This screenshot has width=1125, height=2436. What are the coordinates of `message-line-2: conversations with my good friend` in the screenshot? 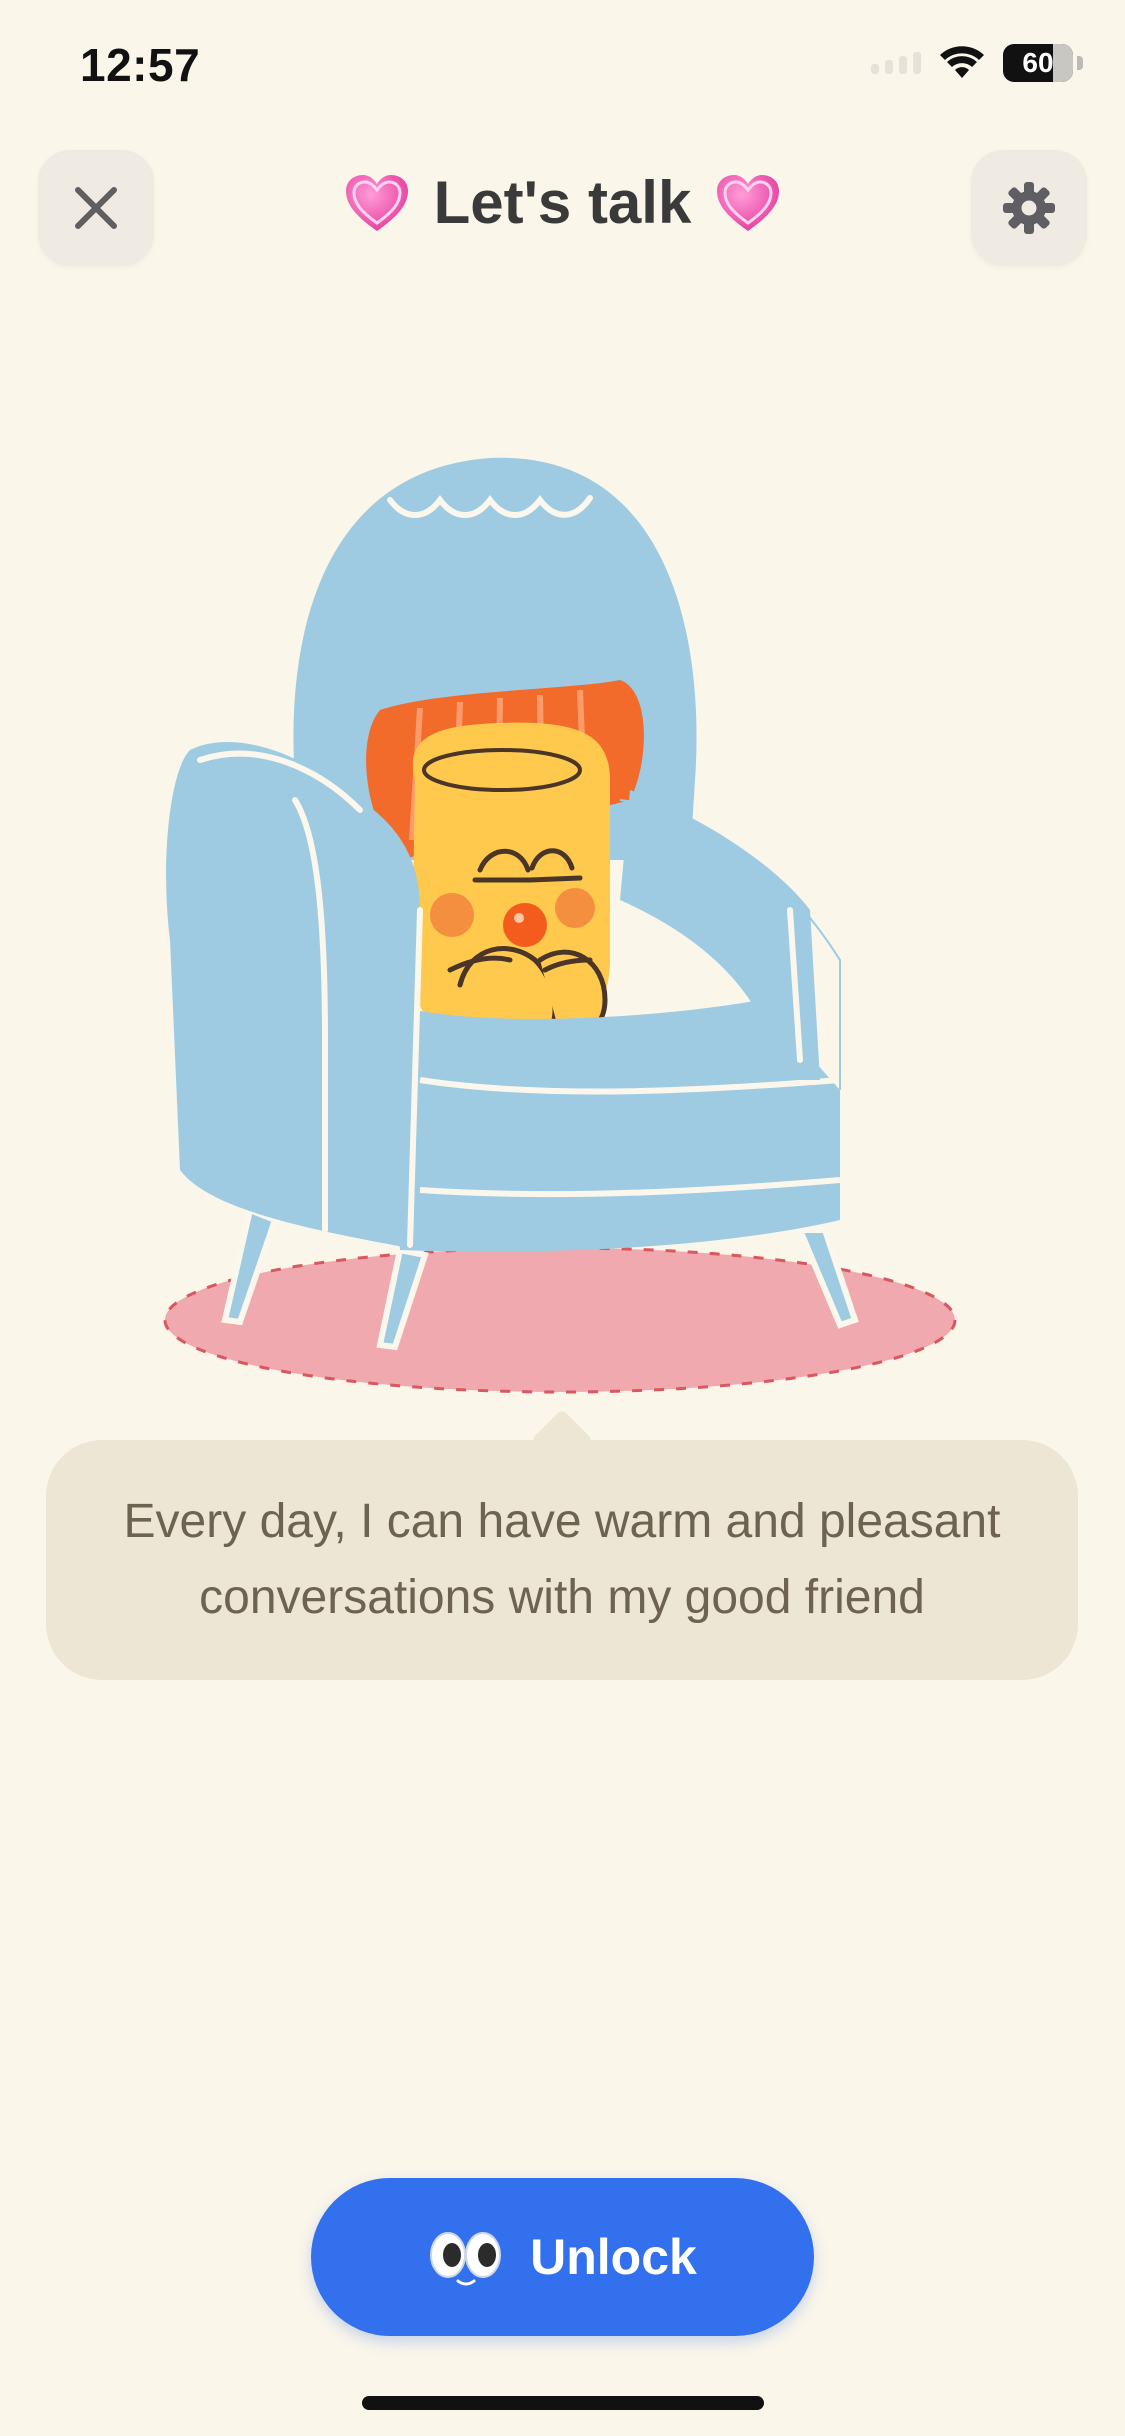 It's located at (562, 1597).